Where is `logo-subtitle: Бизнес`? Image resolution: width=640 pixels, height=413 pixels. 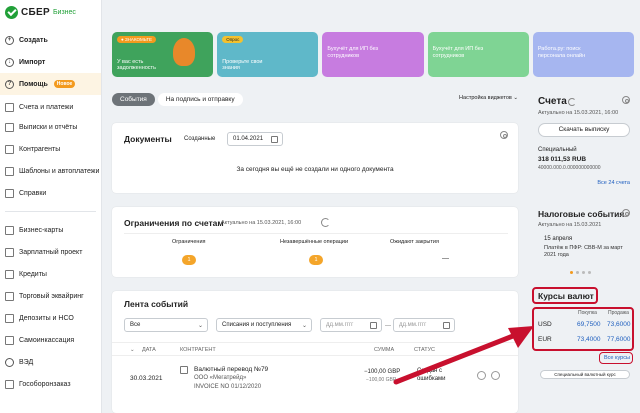
logo-subtitle: Бизнес is located at coordinates (64, 12).